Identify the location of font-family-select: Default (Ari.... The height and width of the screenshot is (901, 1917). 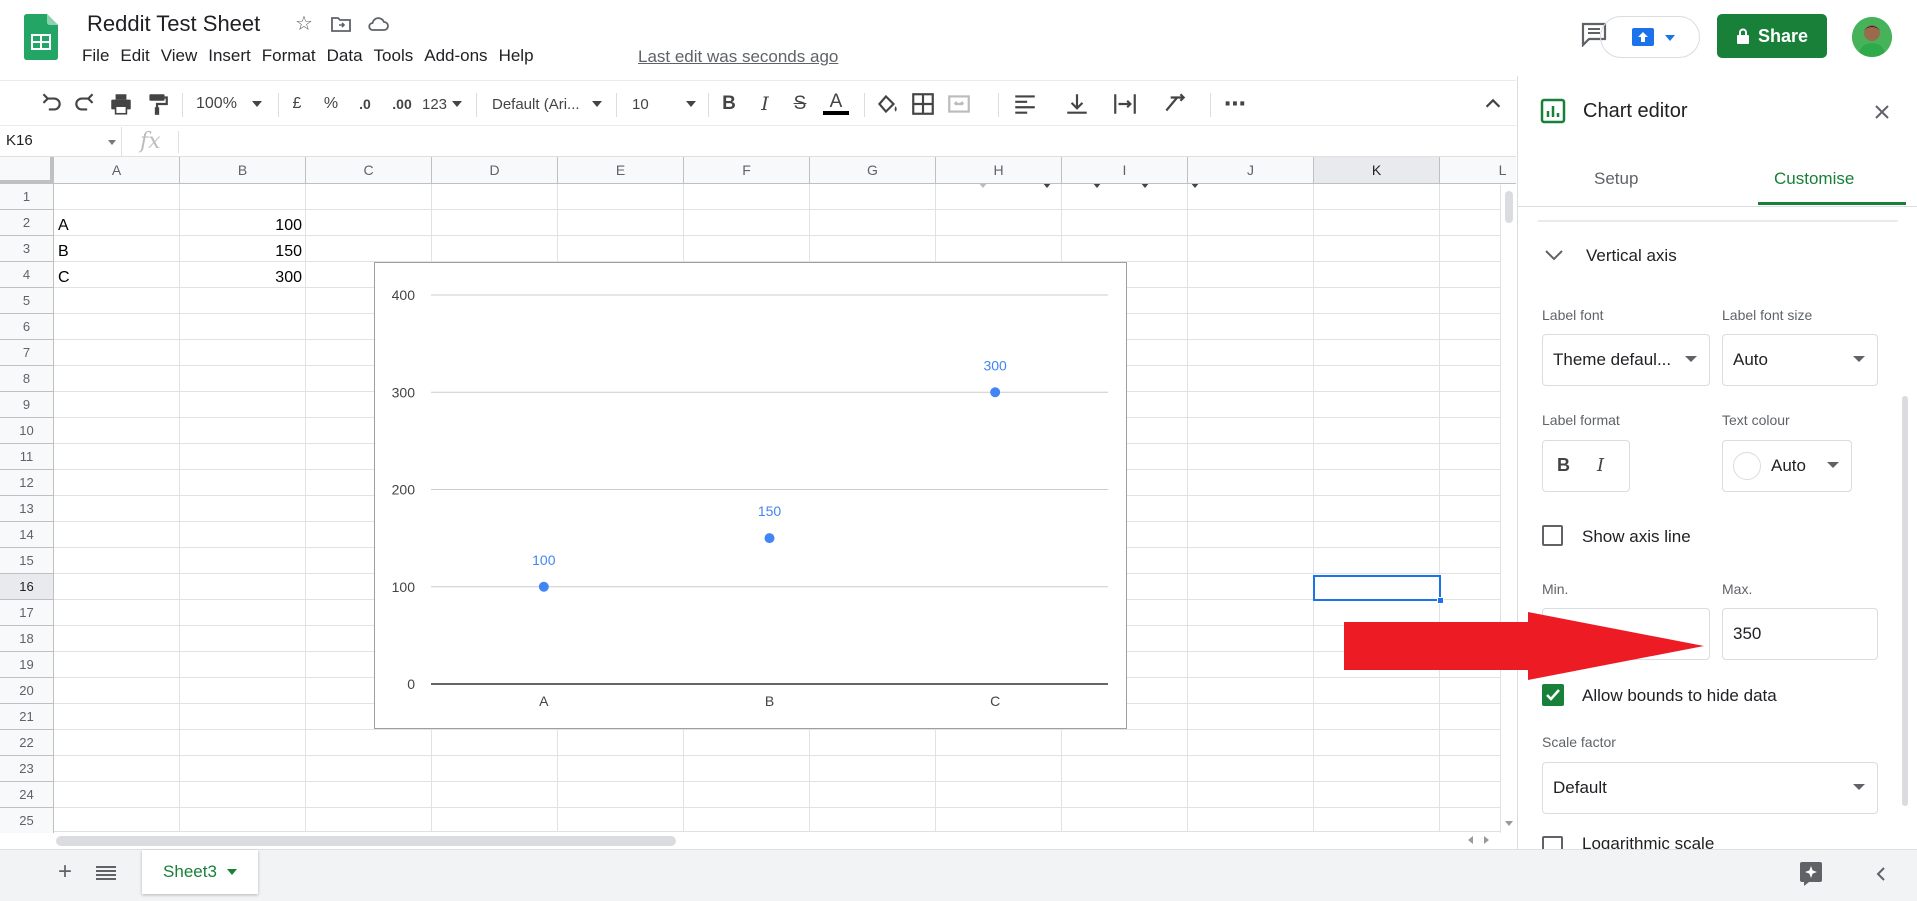
(548, 104).